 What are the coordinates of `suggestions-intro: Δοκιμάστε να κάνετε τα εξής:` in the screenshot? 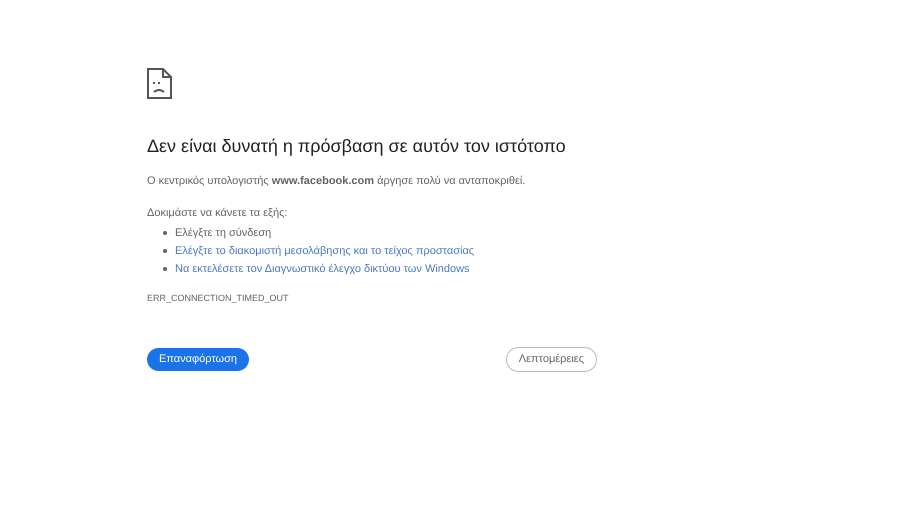 It's located at (217, 213).